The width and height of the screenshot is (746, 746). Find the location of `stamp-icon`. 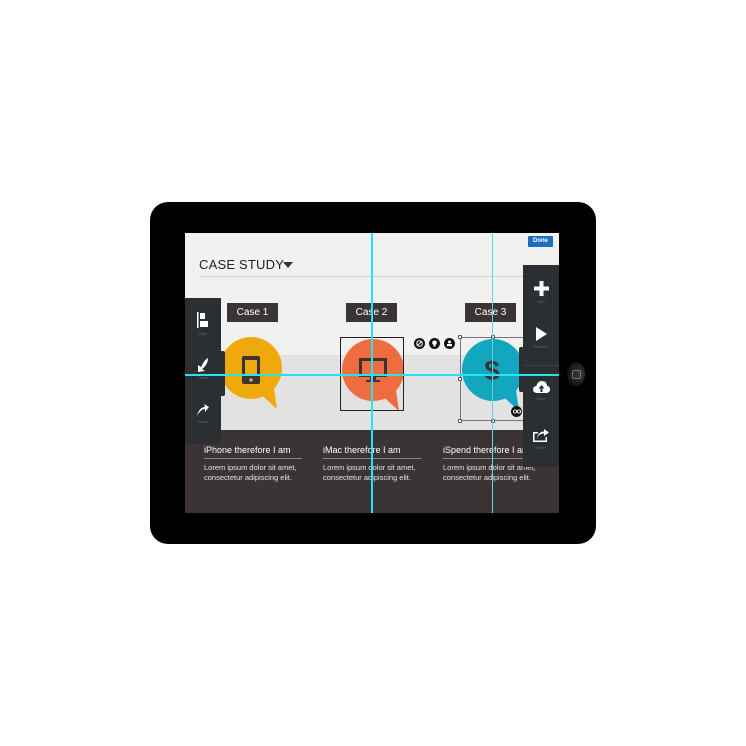

stamp-icon is located at coordinates (449, 343).